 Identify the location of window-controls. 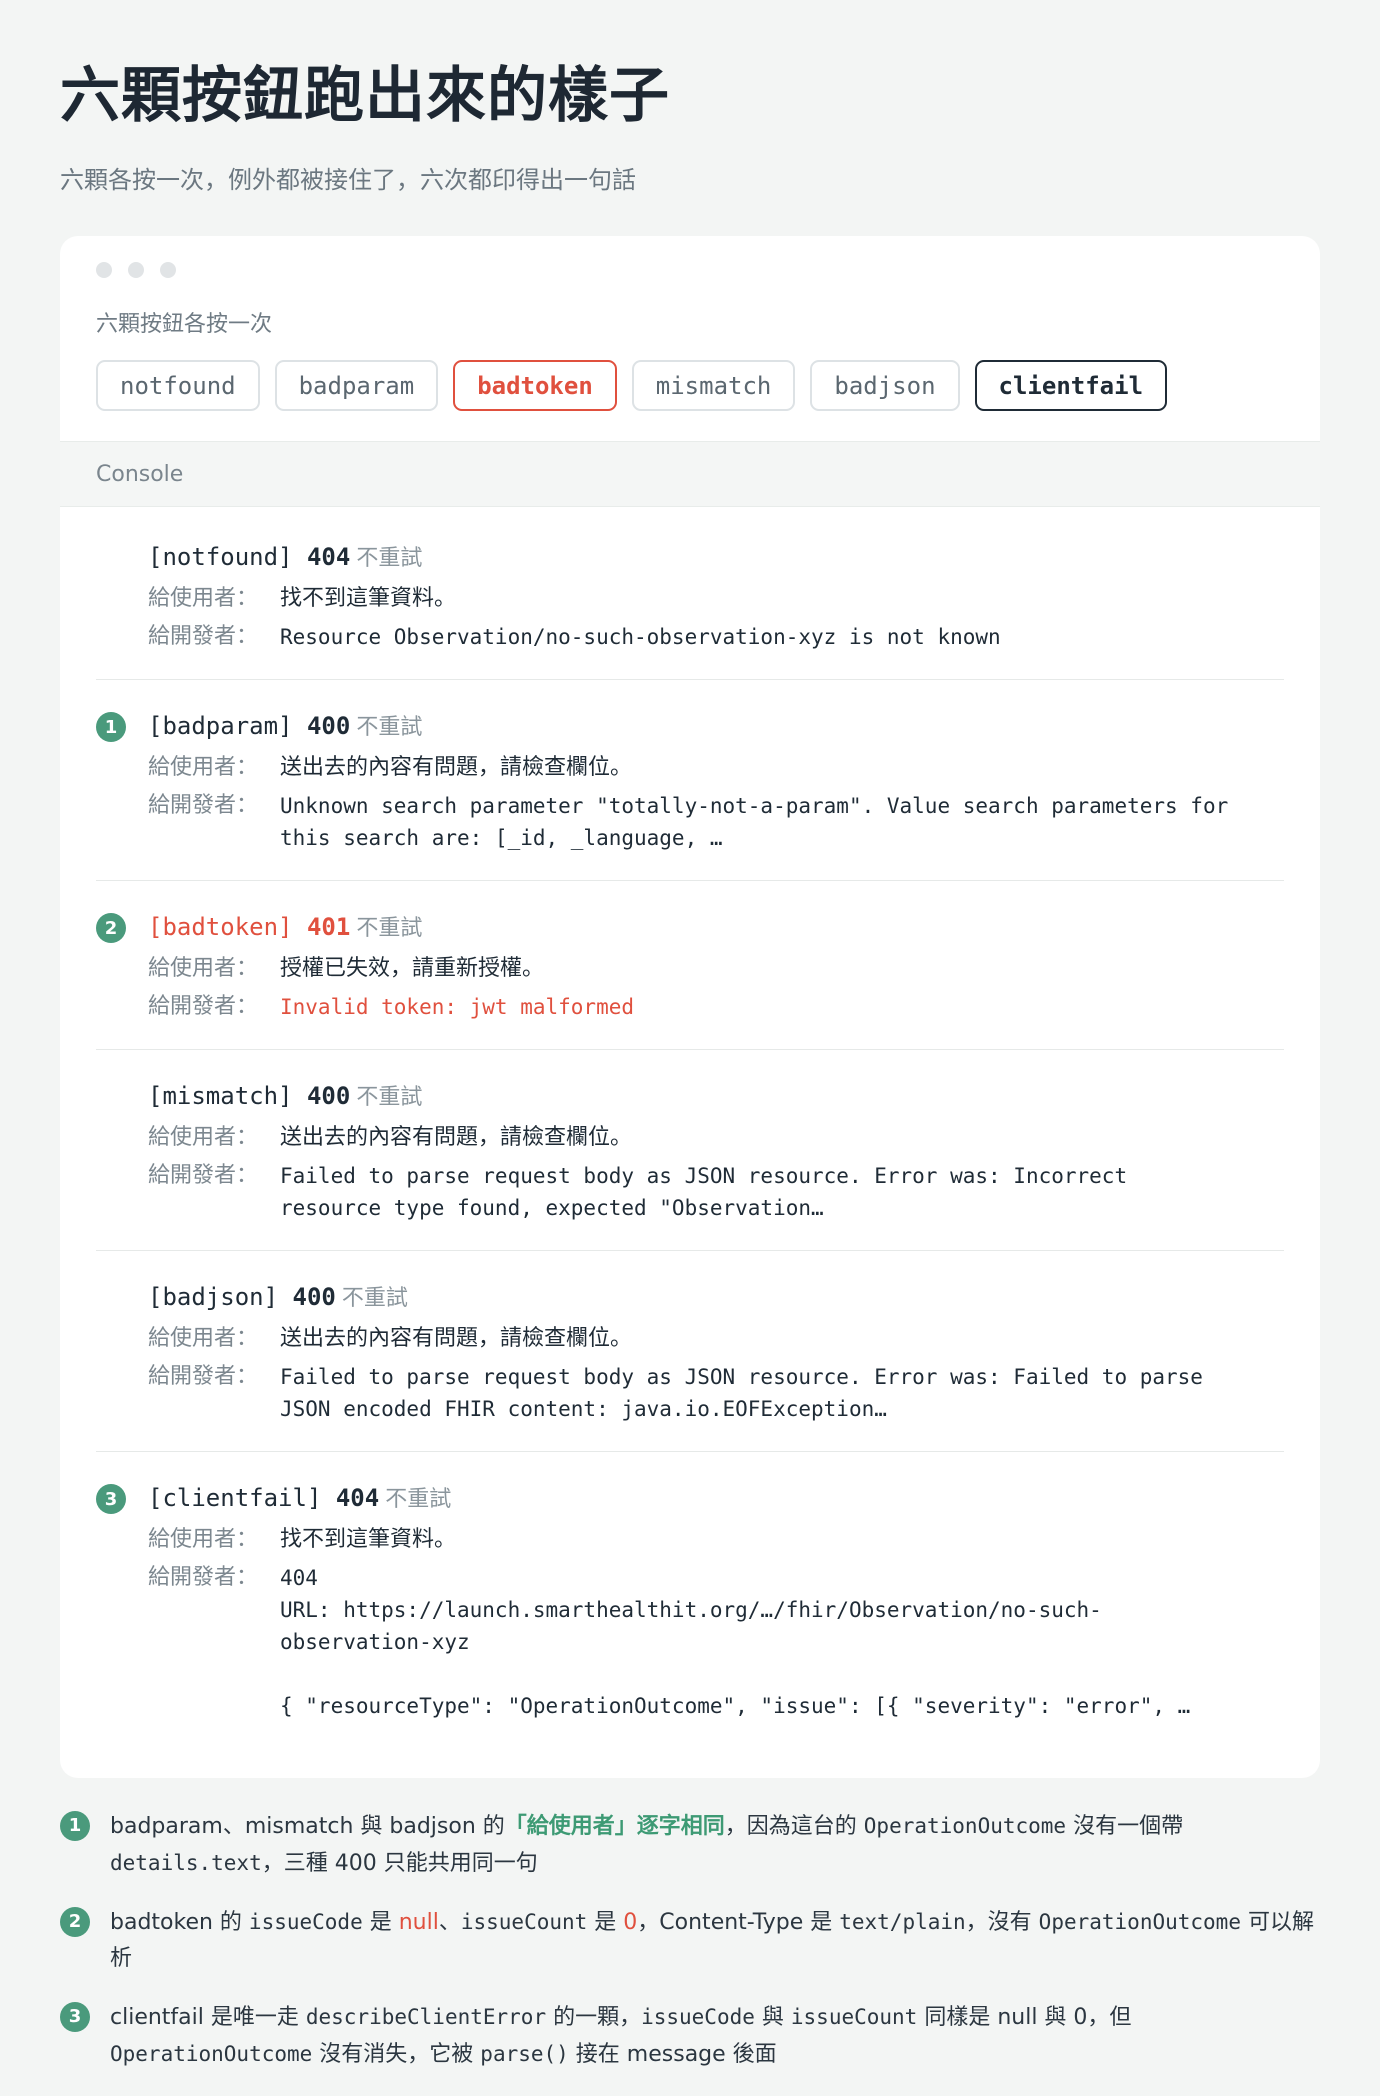
(690, 270).